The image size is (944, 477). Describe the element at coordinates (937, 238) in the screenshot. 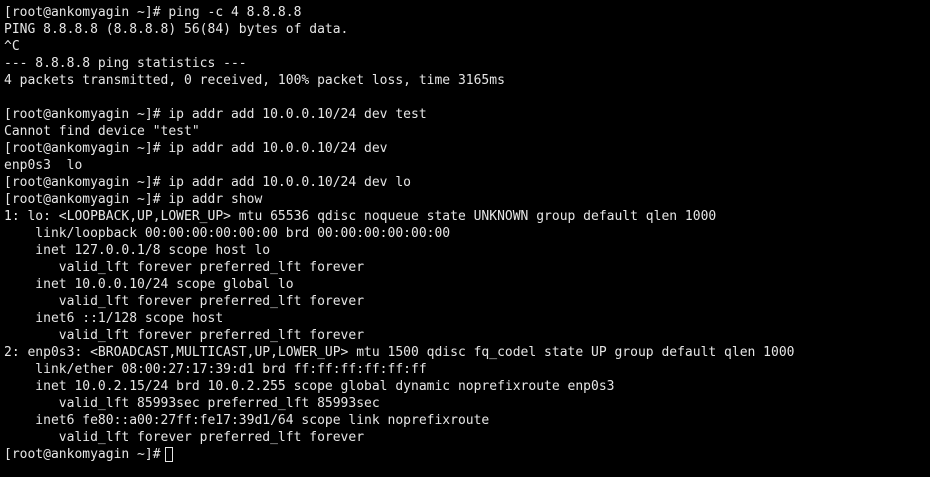

I see `scrollbar` at that location.